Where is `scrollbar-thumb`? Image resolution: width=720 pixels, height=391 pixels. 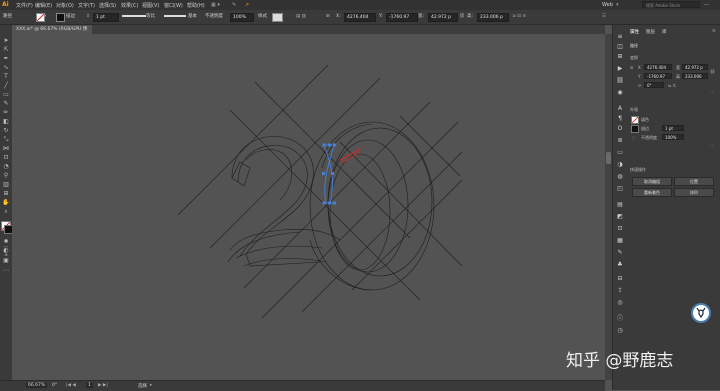
scrollbar-thumb is located at coordinates (608, 158).